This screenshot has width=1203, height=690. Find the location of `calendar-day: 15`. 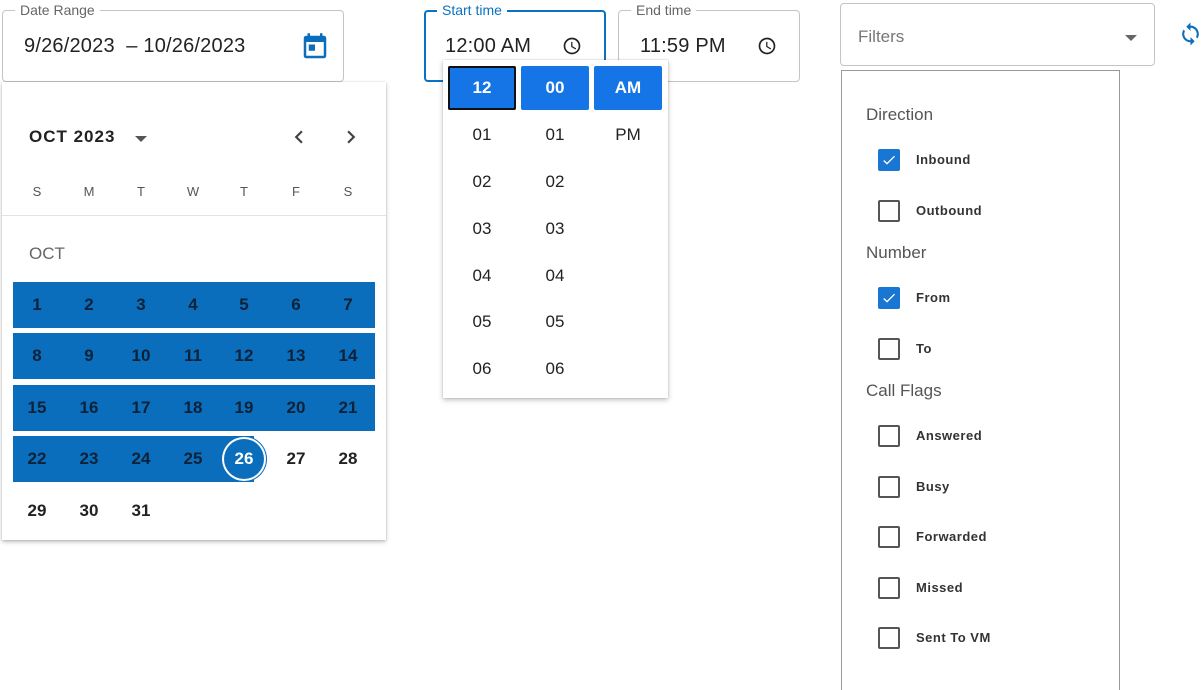

calendar-day: 15 is located at coordinates (37, 408).